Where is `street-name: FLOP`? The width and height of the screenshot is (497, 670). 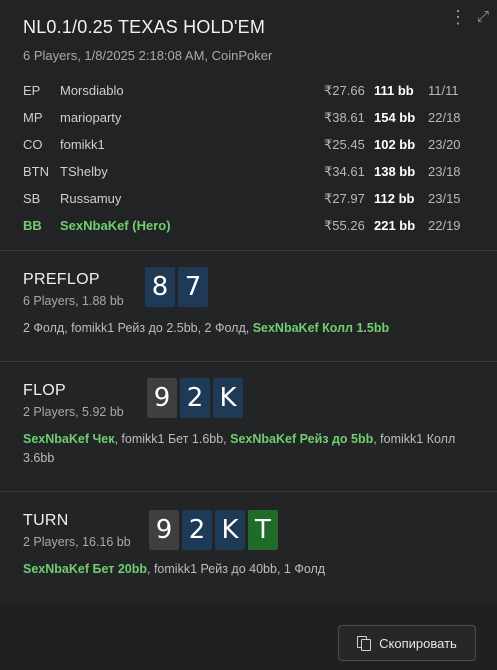
street-name: FLOP is located at coordinates (44, 390).